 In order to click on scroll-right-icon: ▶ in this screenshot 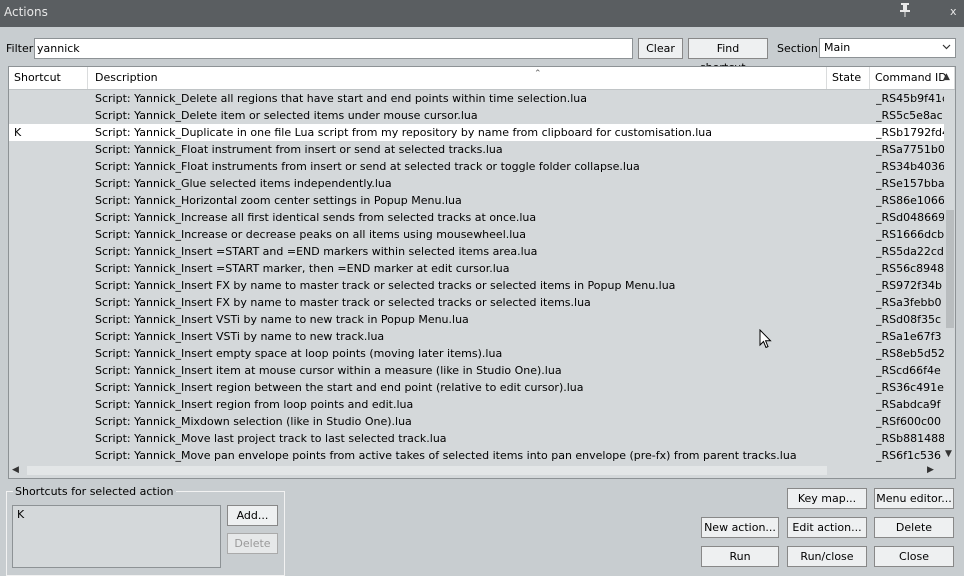, I will do `click(930, 470)`.